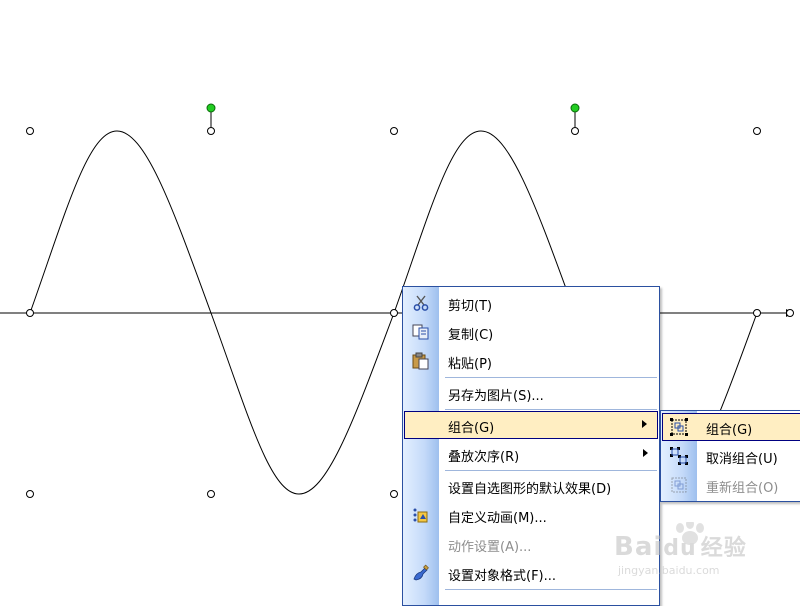 Image resolution: width=800 pixels, height=606 pixels. What do you see at coordinates (531, 454) in the screenshot?
I see `menu-item-order: 叠放次序(R)` at bounding box center [531, 454].